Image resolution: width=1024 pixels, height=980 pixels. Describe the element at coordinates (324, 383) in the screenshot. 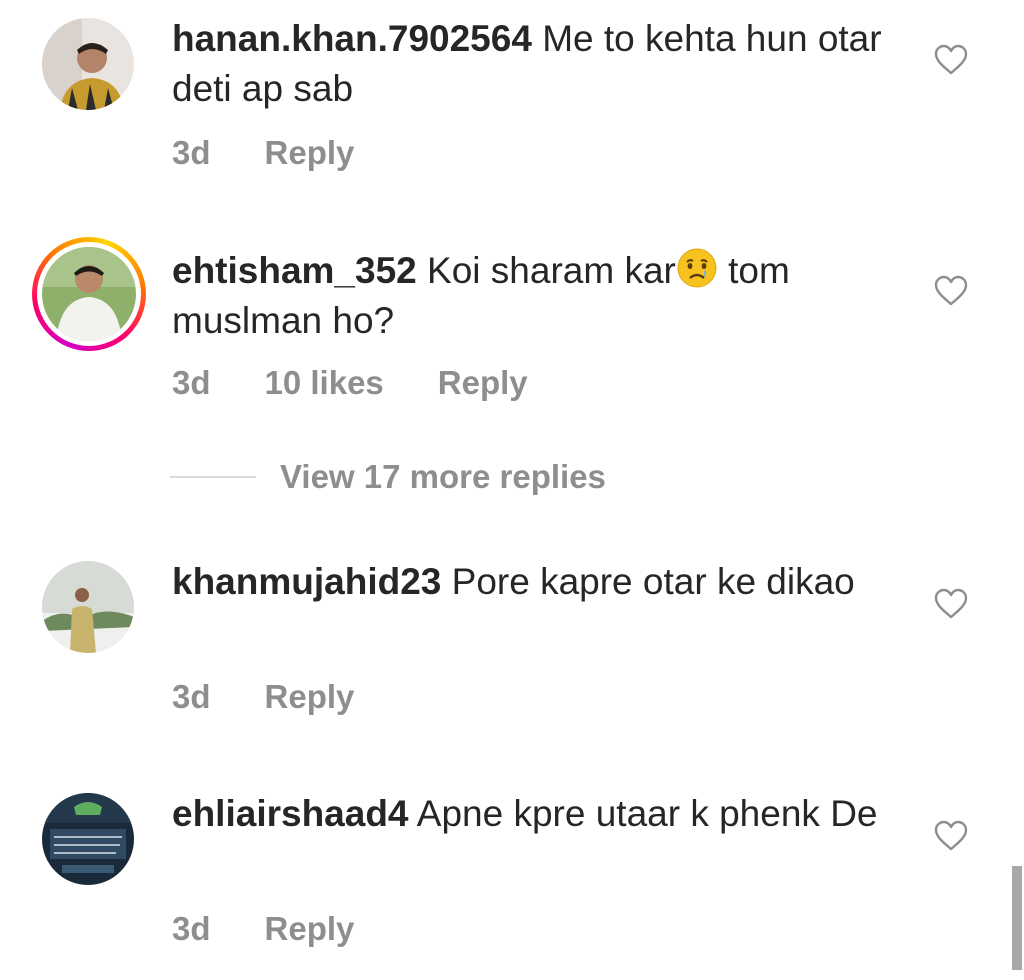

I see `likes-count: 10 likes` at that location.